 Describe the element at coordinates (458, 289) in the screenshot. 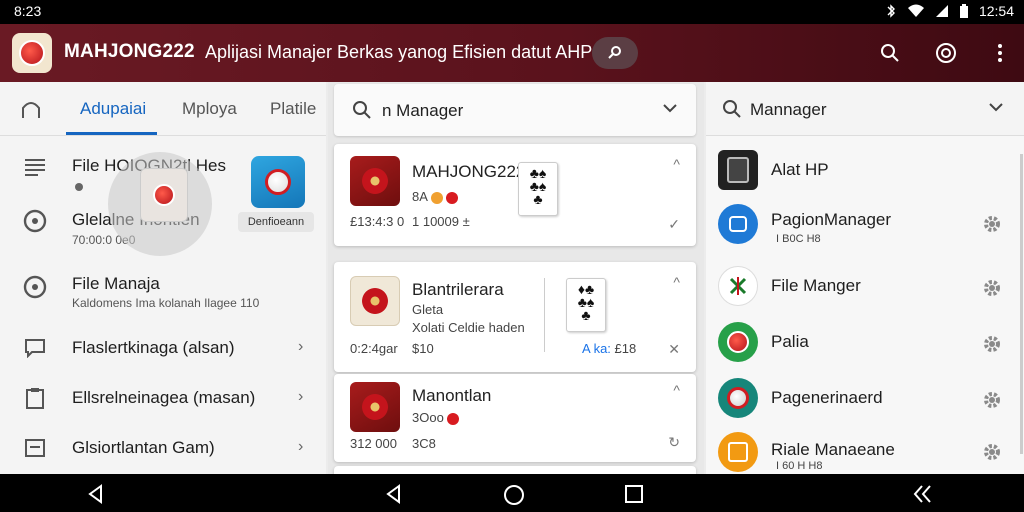

I see `card-title: Blantrilerara` at that location.